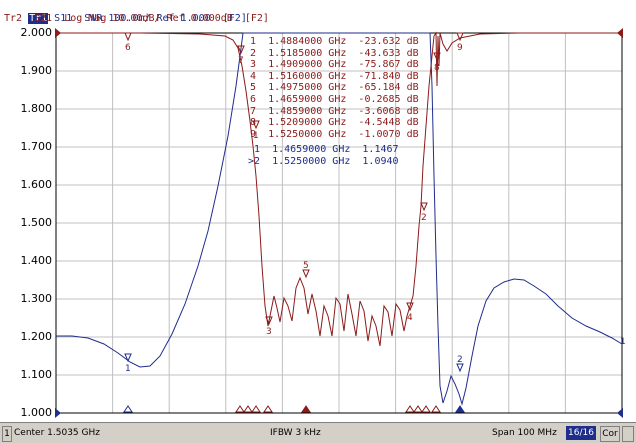  Describe the element at coordinates (36, 412) in the screenshot. I see `y-tick-label: 1.000` at that location.